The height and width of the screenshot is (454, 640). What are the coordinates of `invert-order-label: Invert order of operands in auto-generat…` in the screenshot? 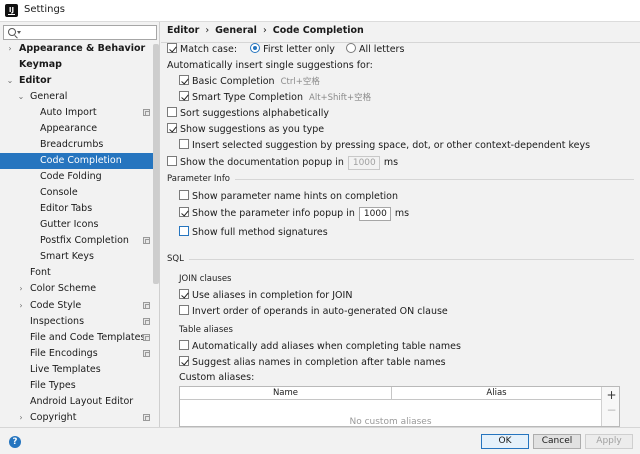 It's located at (320, 311).